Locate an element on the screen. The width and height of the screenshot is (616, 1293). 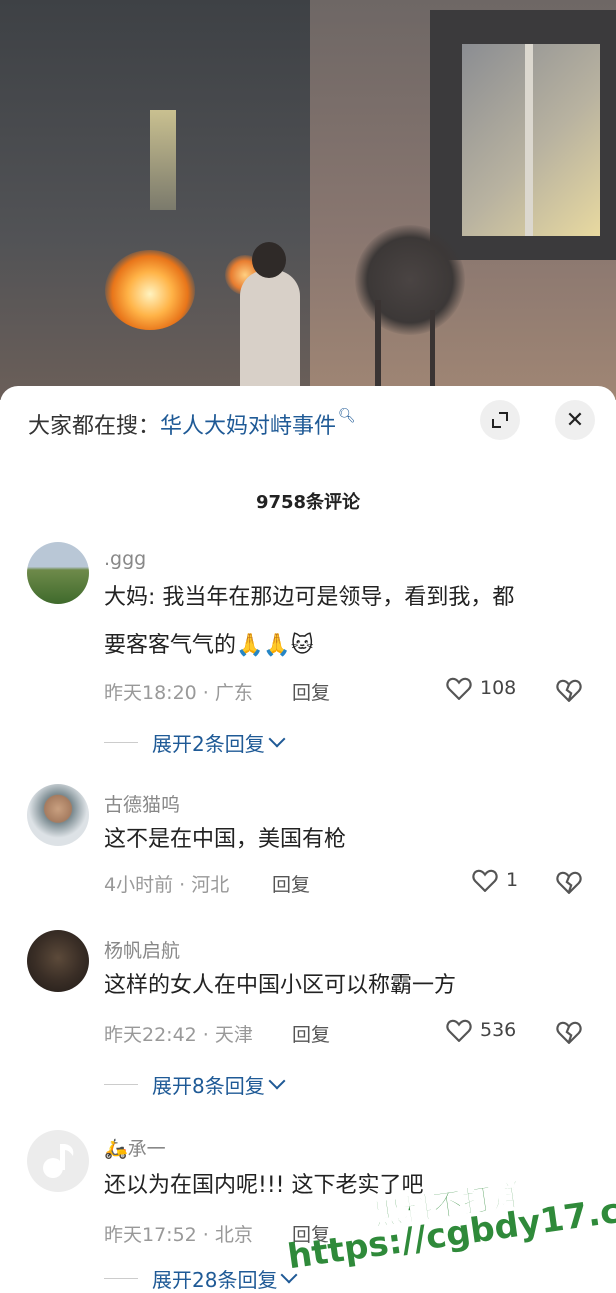
comment-meta: 昨天22:42 · 天津 is located at coordinates (178, 1035).